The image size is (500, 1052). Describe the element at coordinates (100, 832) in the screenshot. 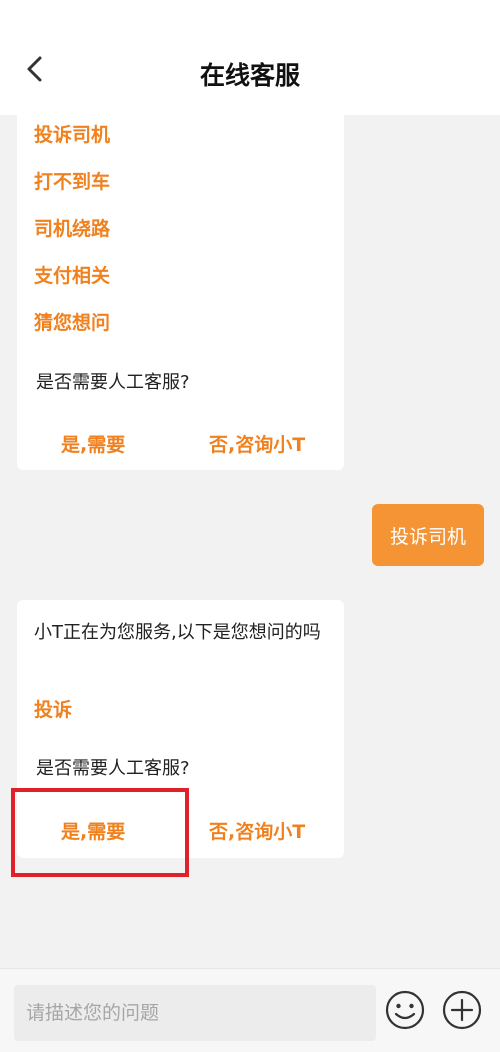

I see `highlight-box` at that location.